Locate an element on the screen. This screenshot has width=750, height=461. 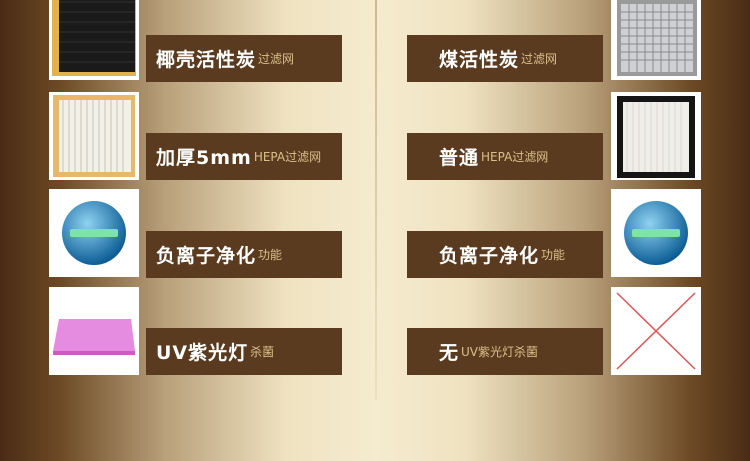
left-feature-2-main: 加厚5mm is located at coordinates (204, 158).